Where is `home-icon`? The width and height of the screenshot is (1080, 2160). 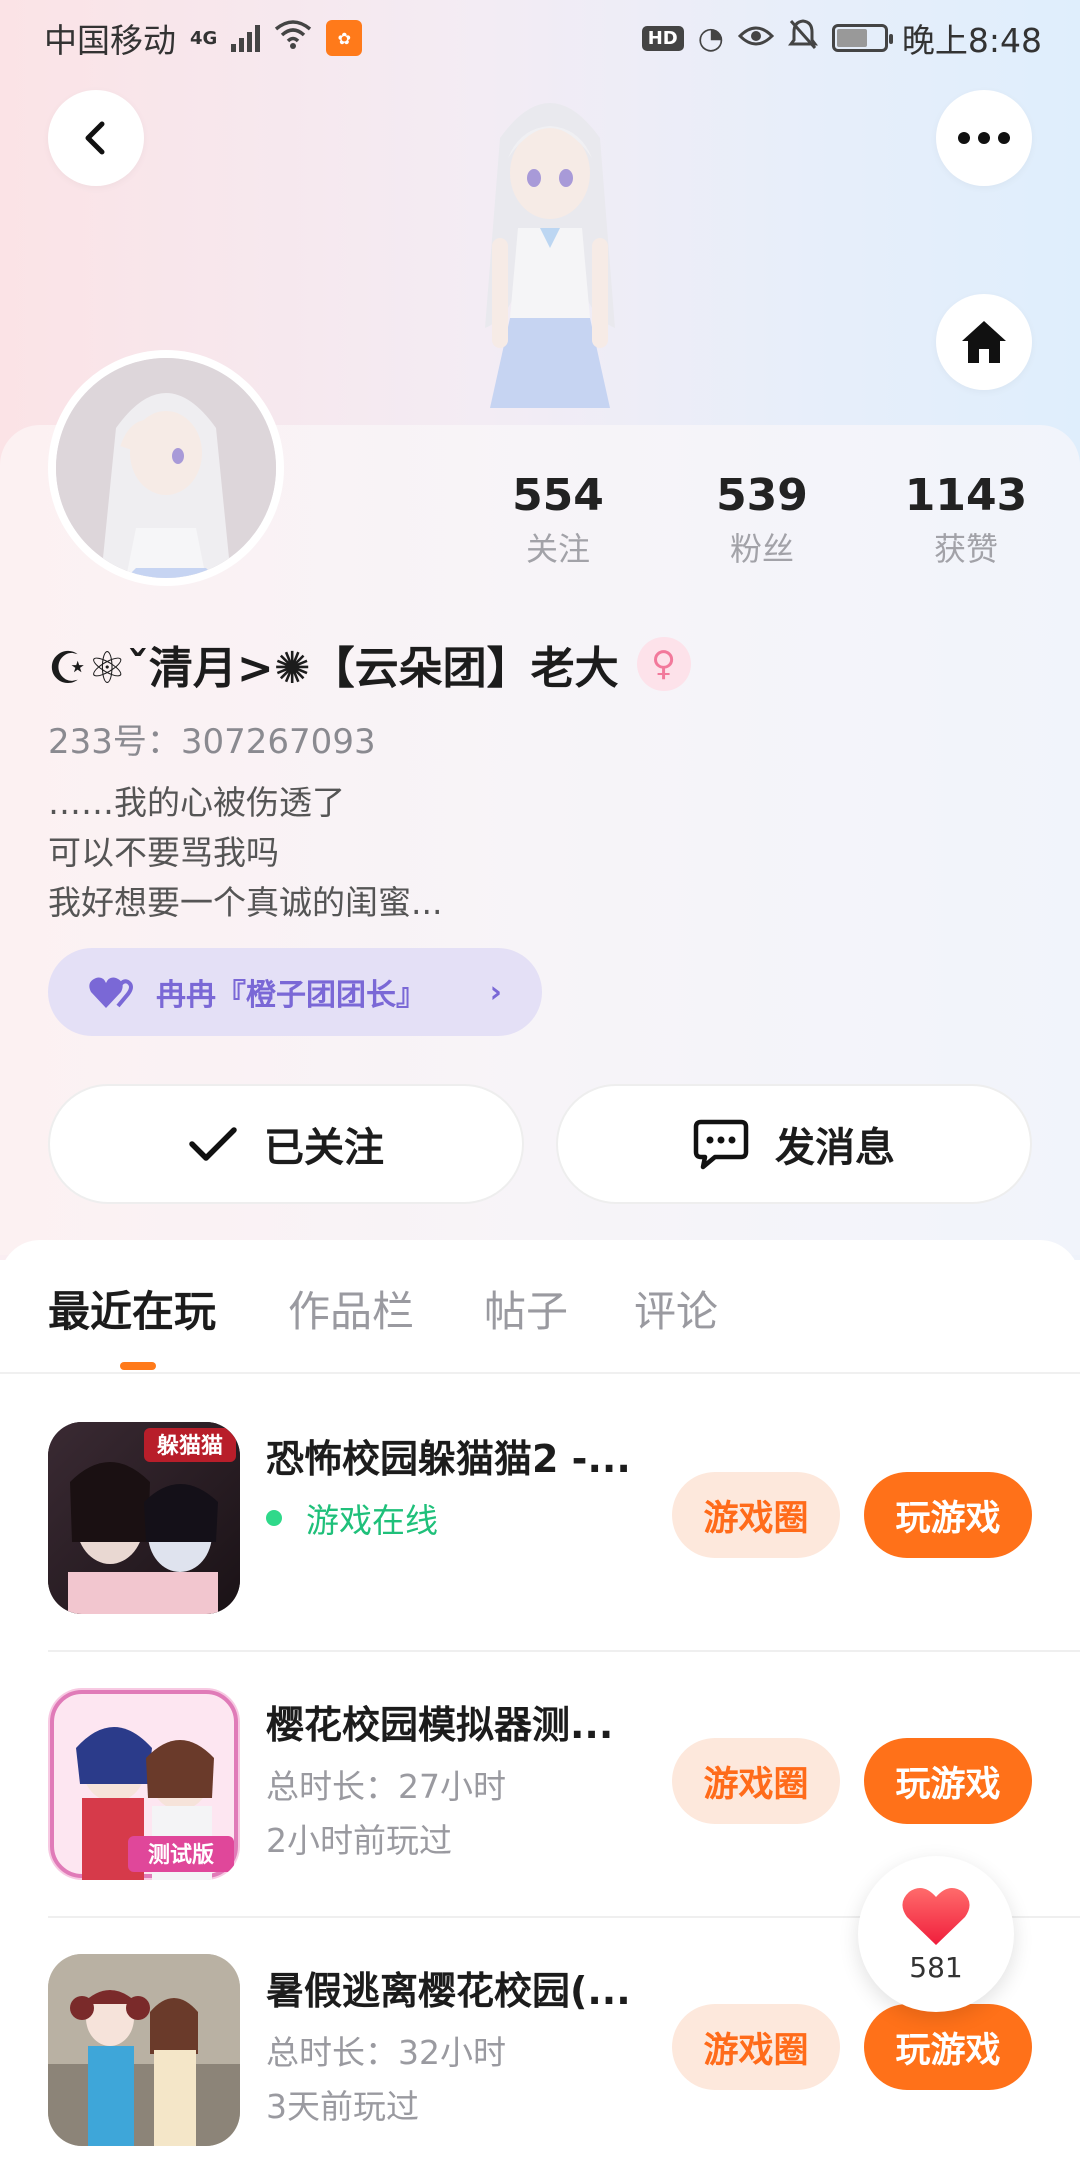
home-icon is located at coordinates (984, 342).